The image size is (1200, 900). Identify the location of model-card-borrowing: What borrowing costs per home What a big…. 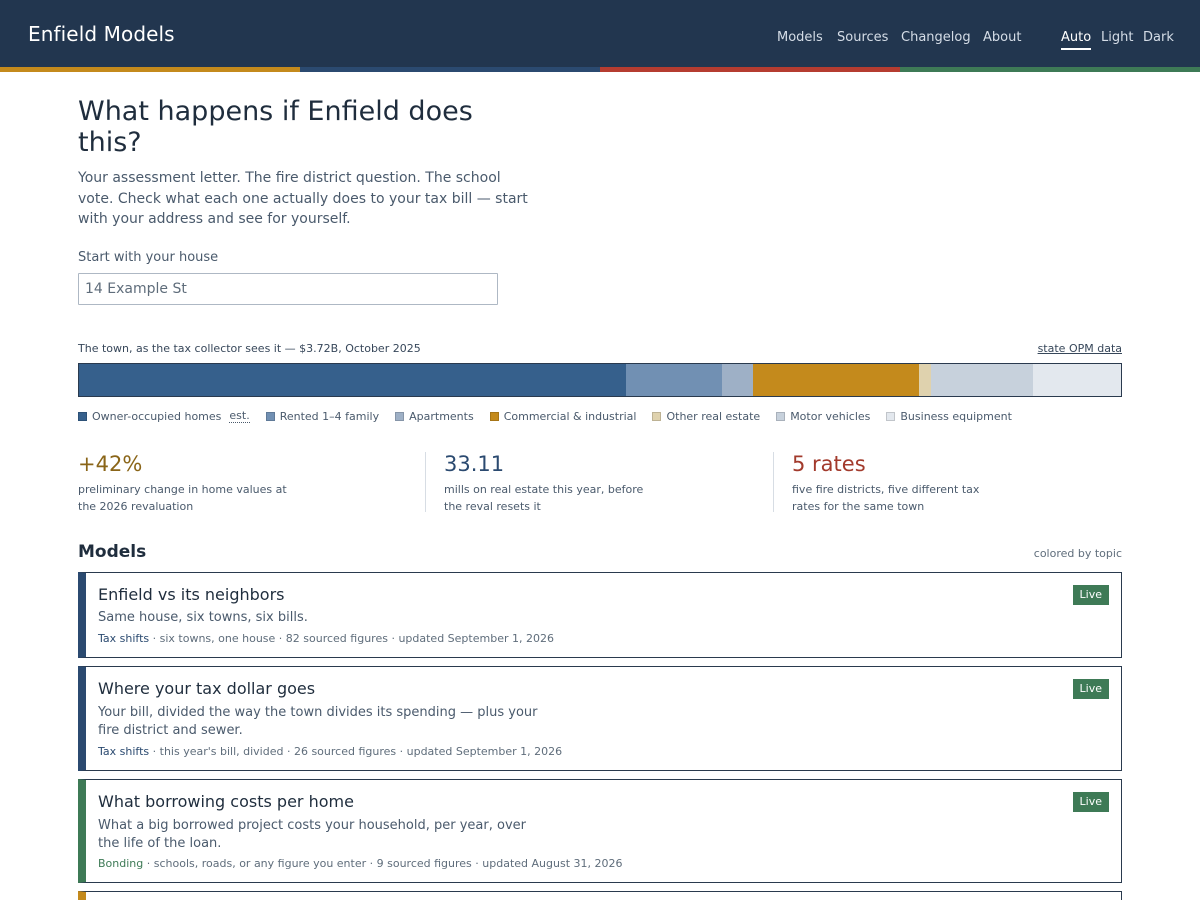
(600, 831).